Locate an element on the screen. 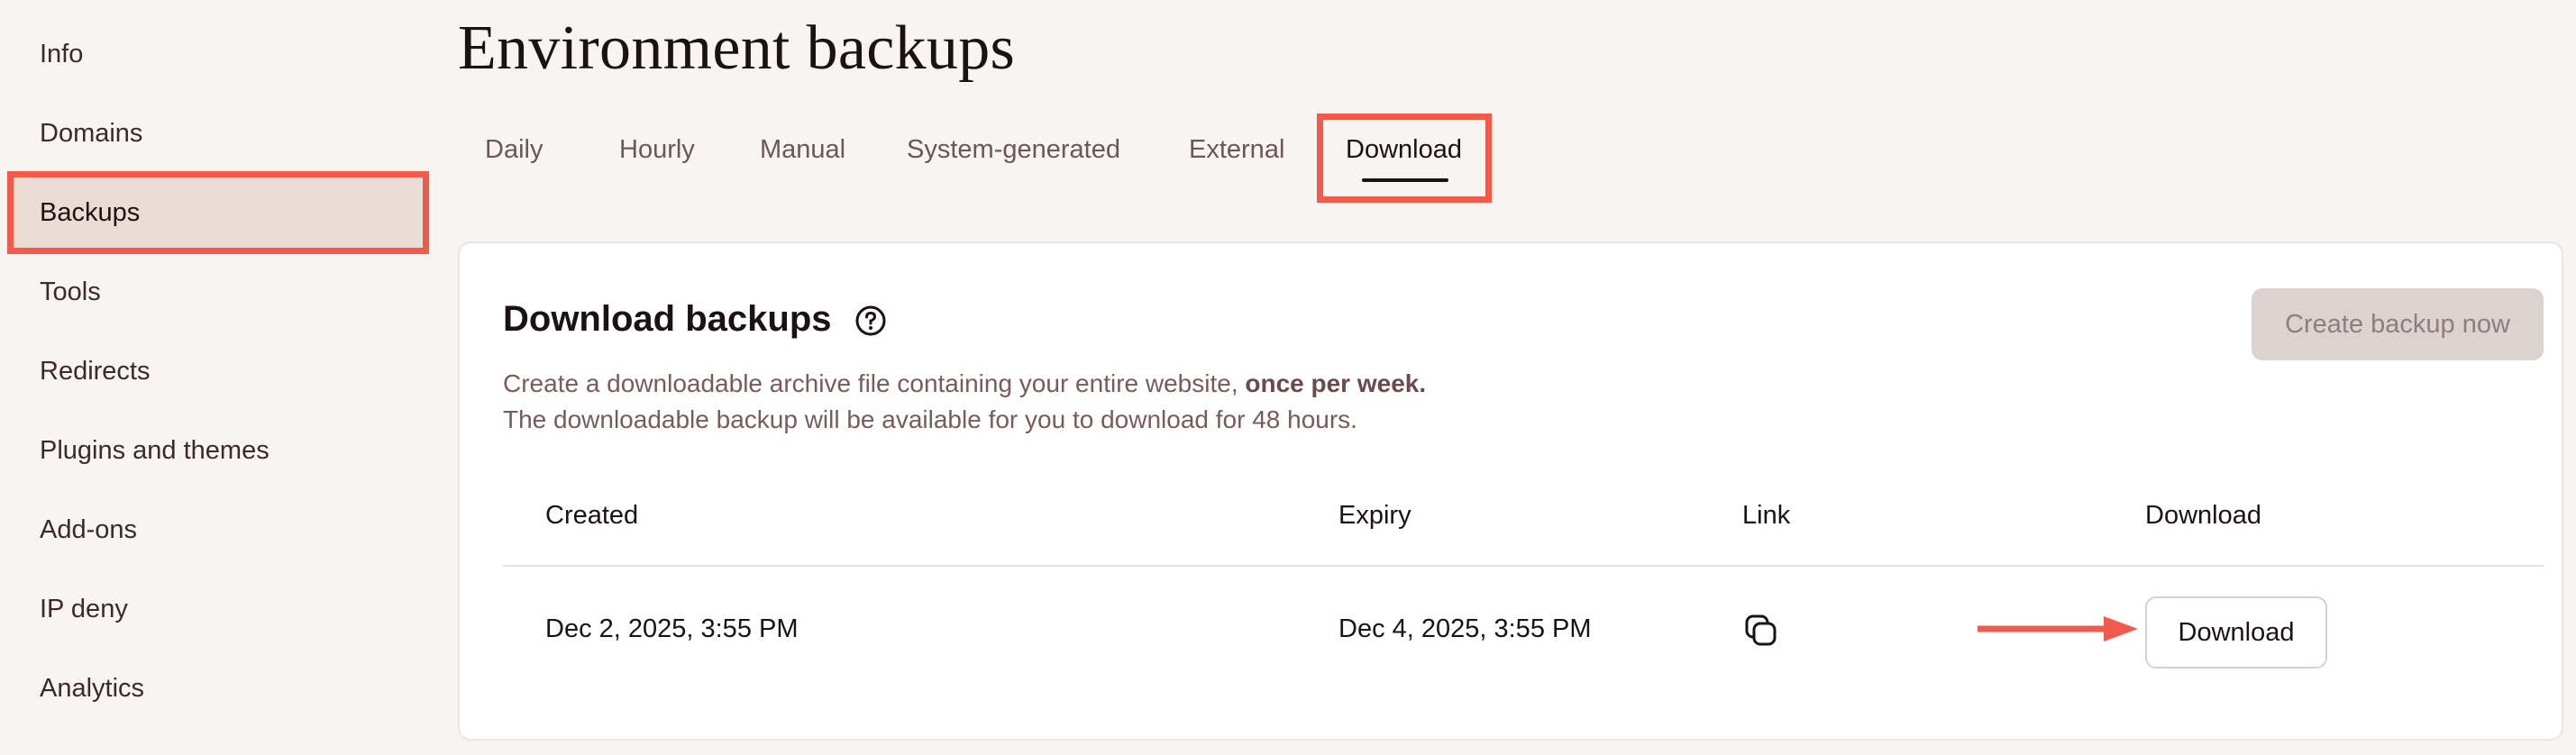  sidebar-item-plugins-and-themes: Plugins and themes is located at coordinates (218, 450).